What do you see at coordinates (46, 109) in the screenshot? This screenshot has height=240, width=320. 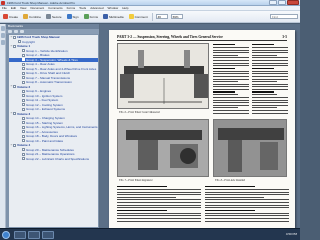 I see `bookmark-label: Group 13 – Exhaust Systems` at bounding box center [46, 109].